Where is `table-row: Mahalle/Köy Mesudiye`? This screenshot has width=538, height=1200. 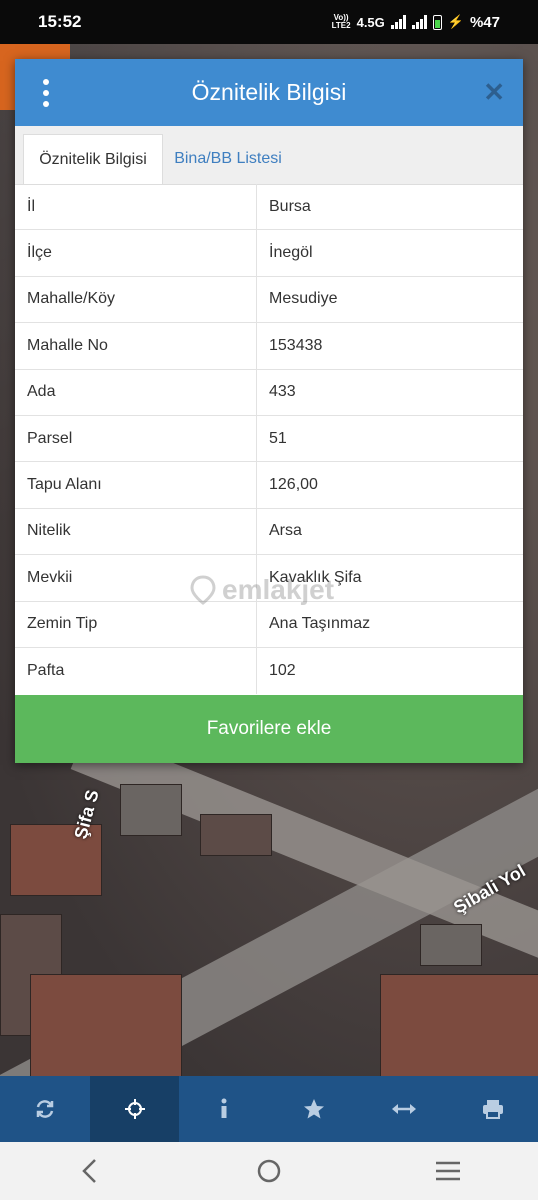
table-row: Mahalle/Köy Mesudiye is located at coordinates (269, 300).